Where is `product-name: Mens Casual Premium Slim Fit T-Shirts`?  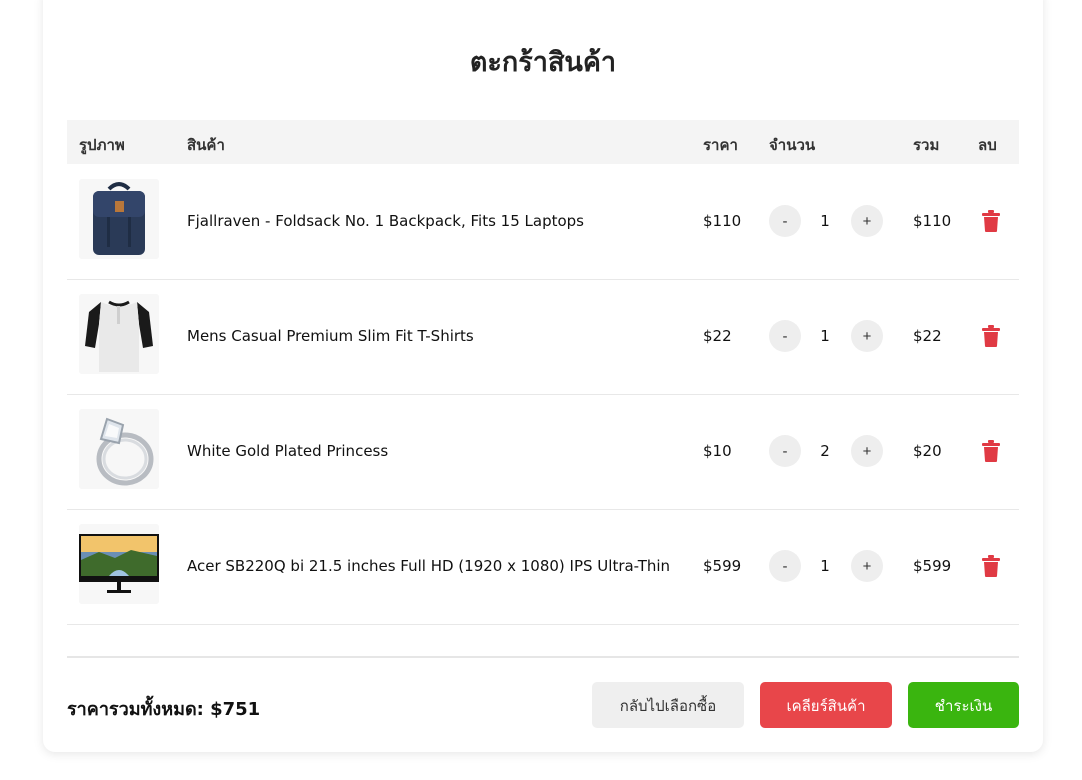
product-name: Mens Casual Premium Slim Fit T-Shirts is located at coordinates (330, 336).